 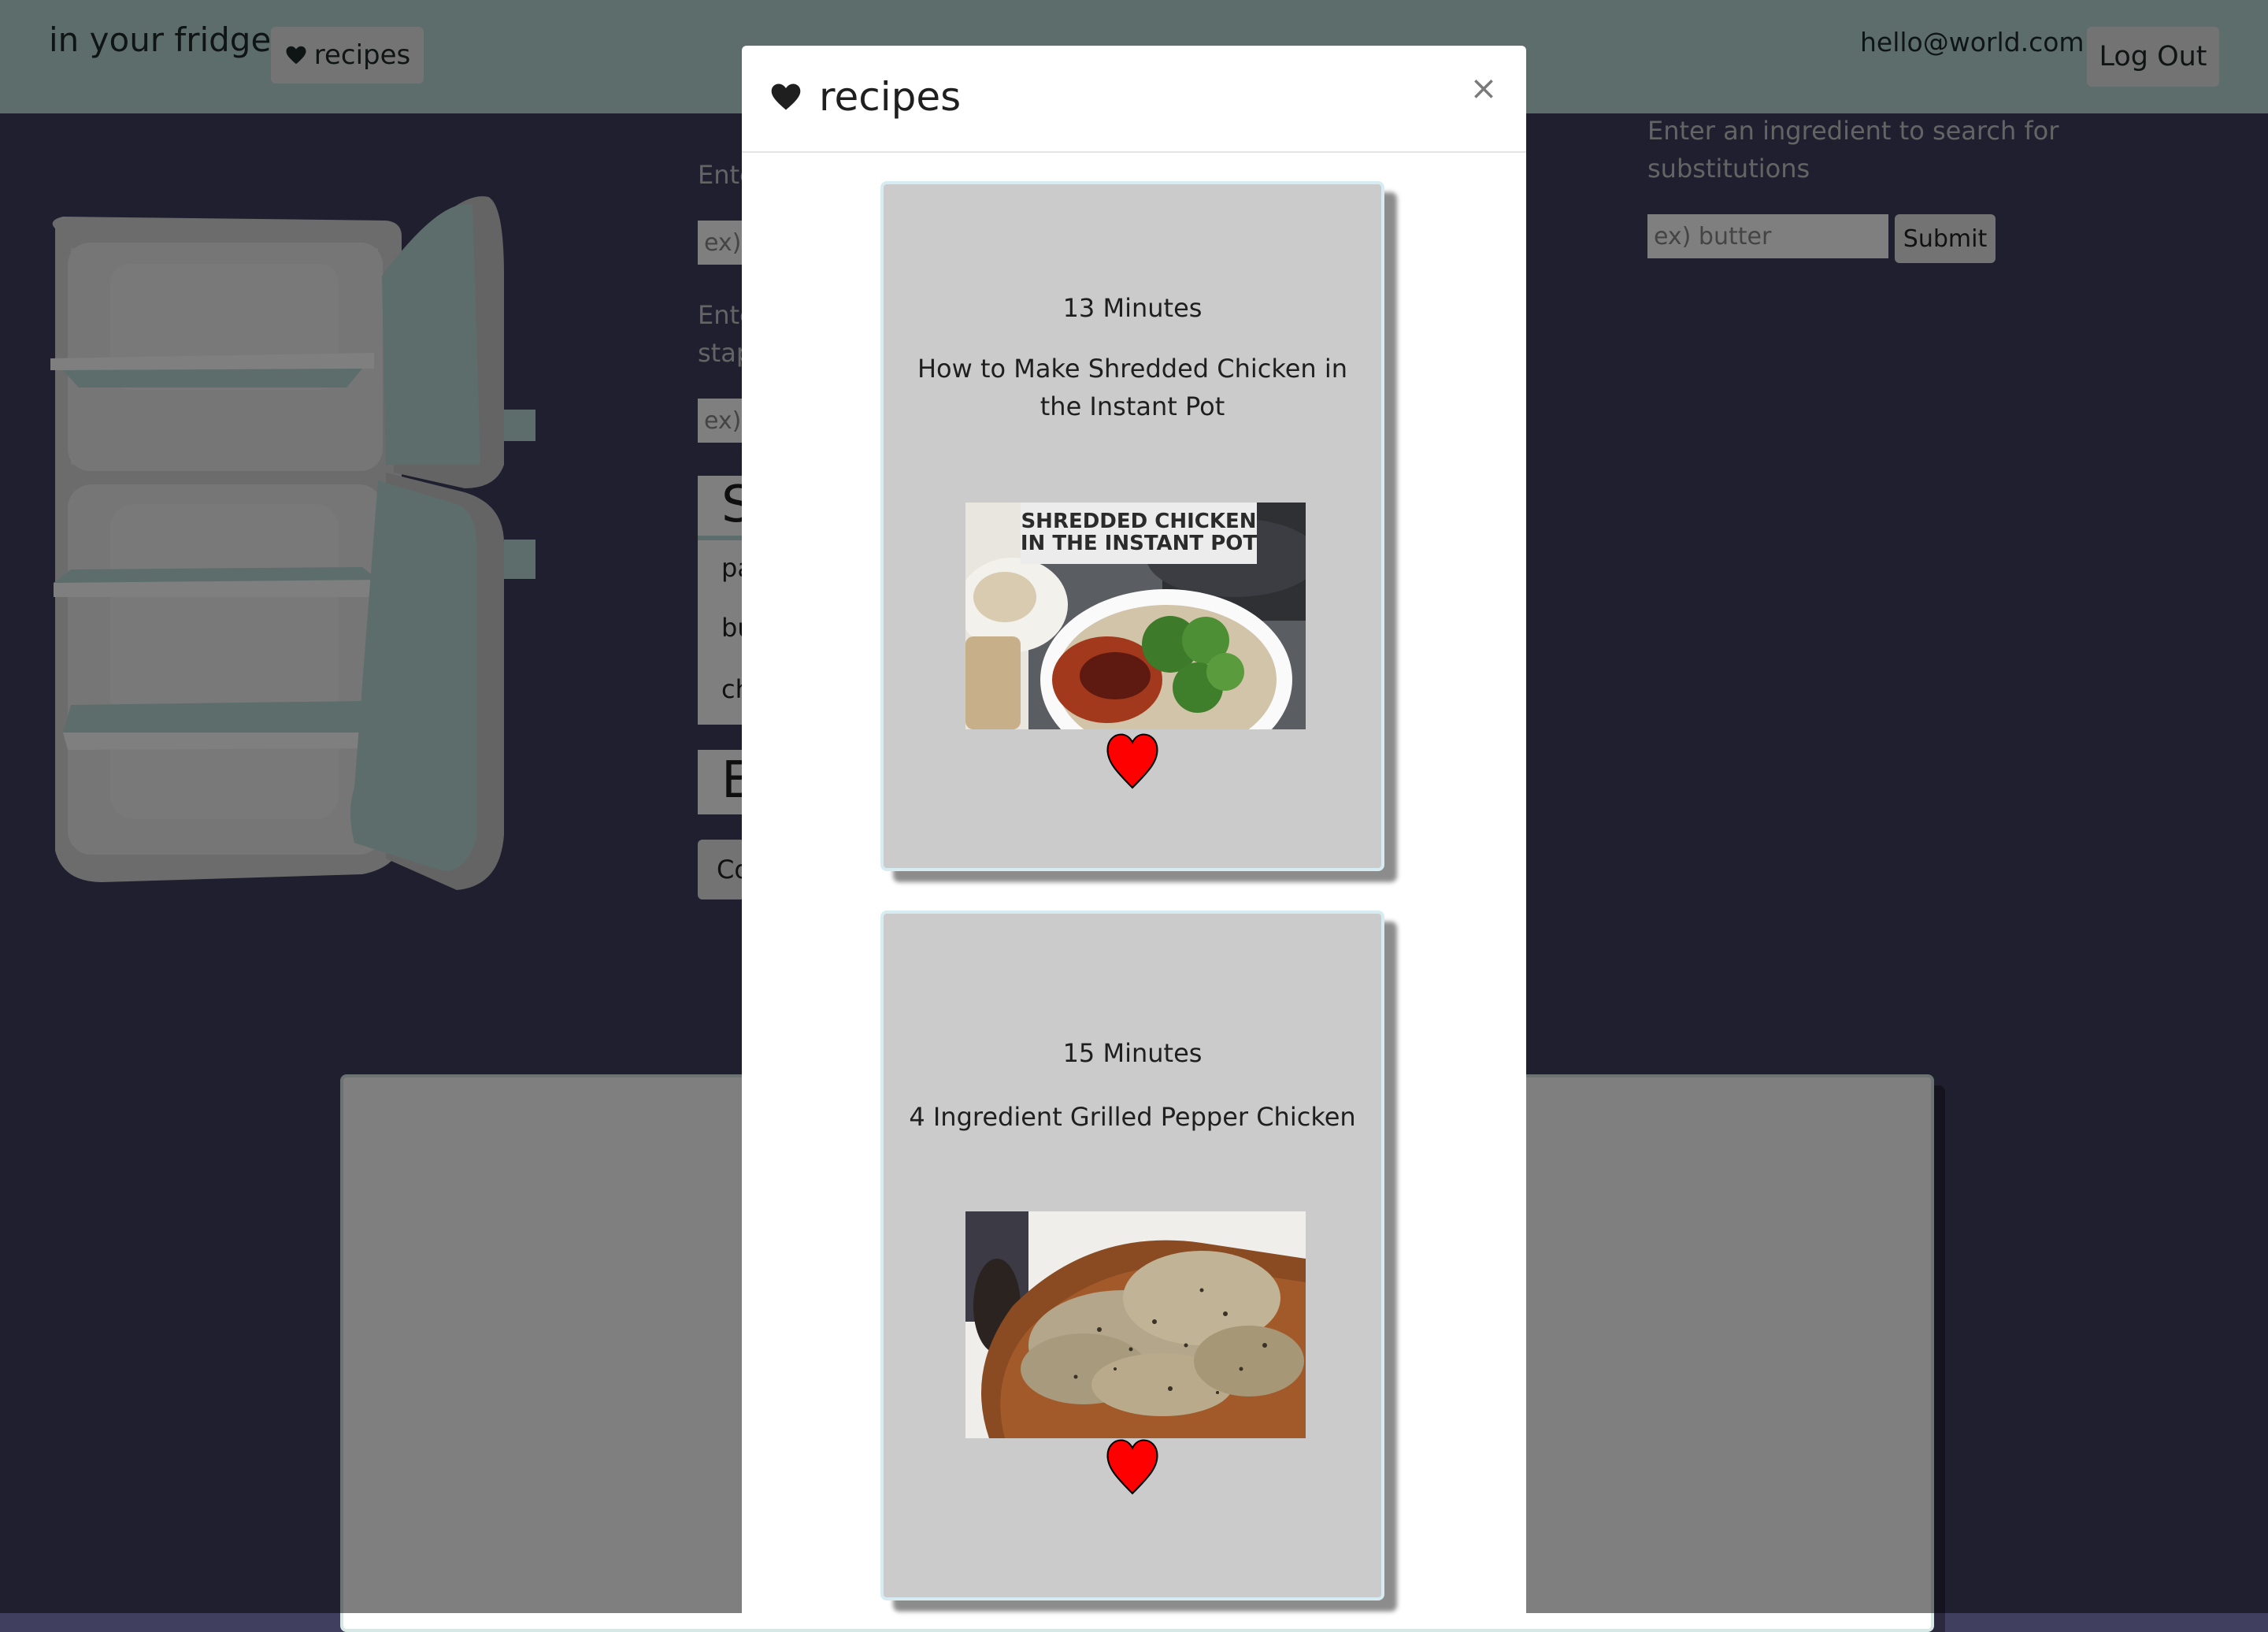 I want to click on image-caption-line1: SHREDDED CHICKEN, so click(x=1138, y=521).